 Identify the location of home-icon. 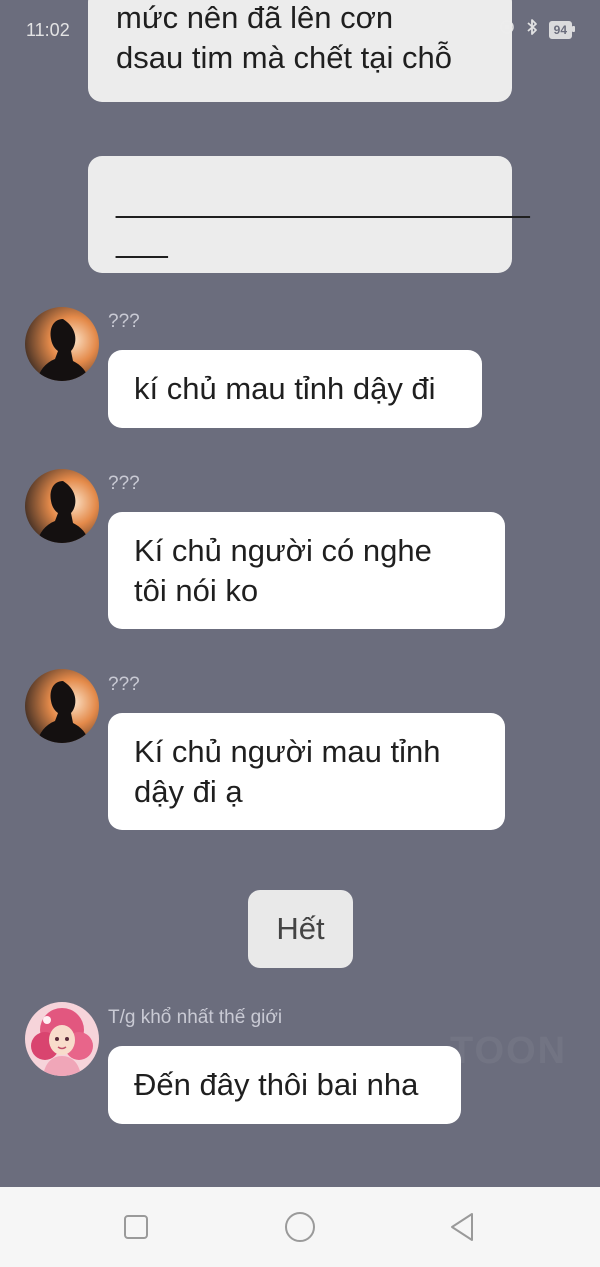
(300, 1227).